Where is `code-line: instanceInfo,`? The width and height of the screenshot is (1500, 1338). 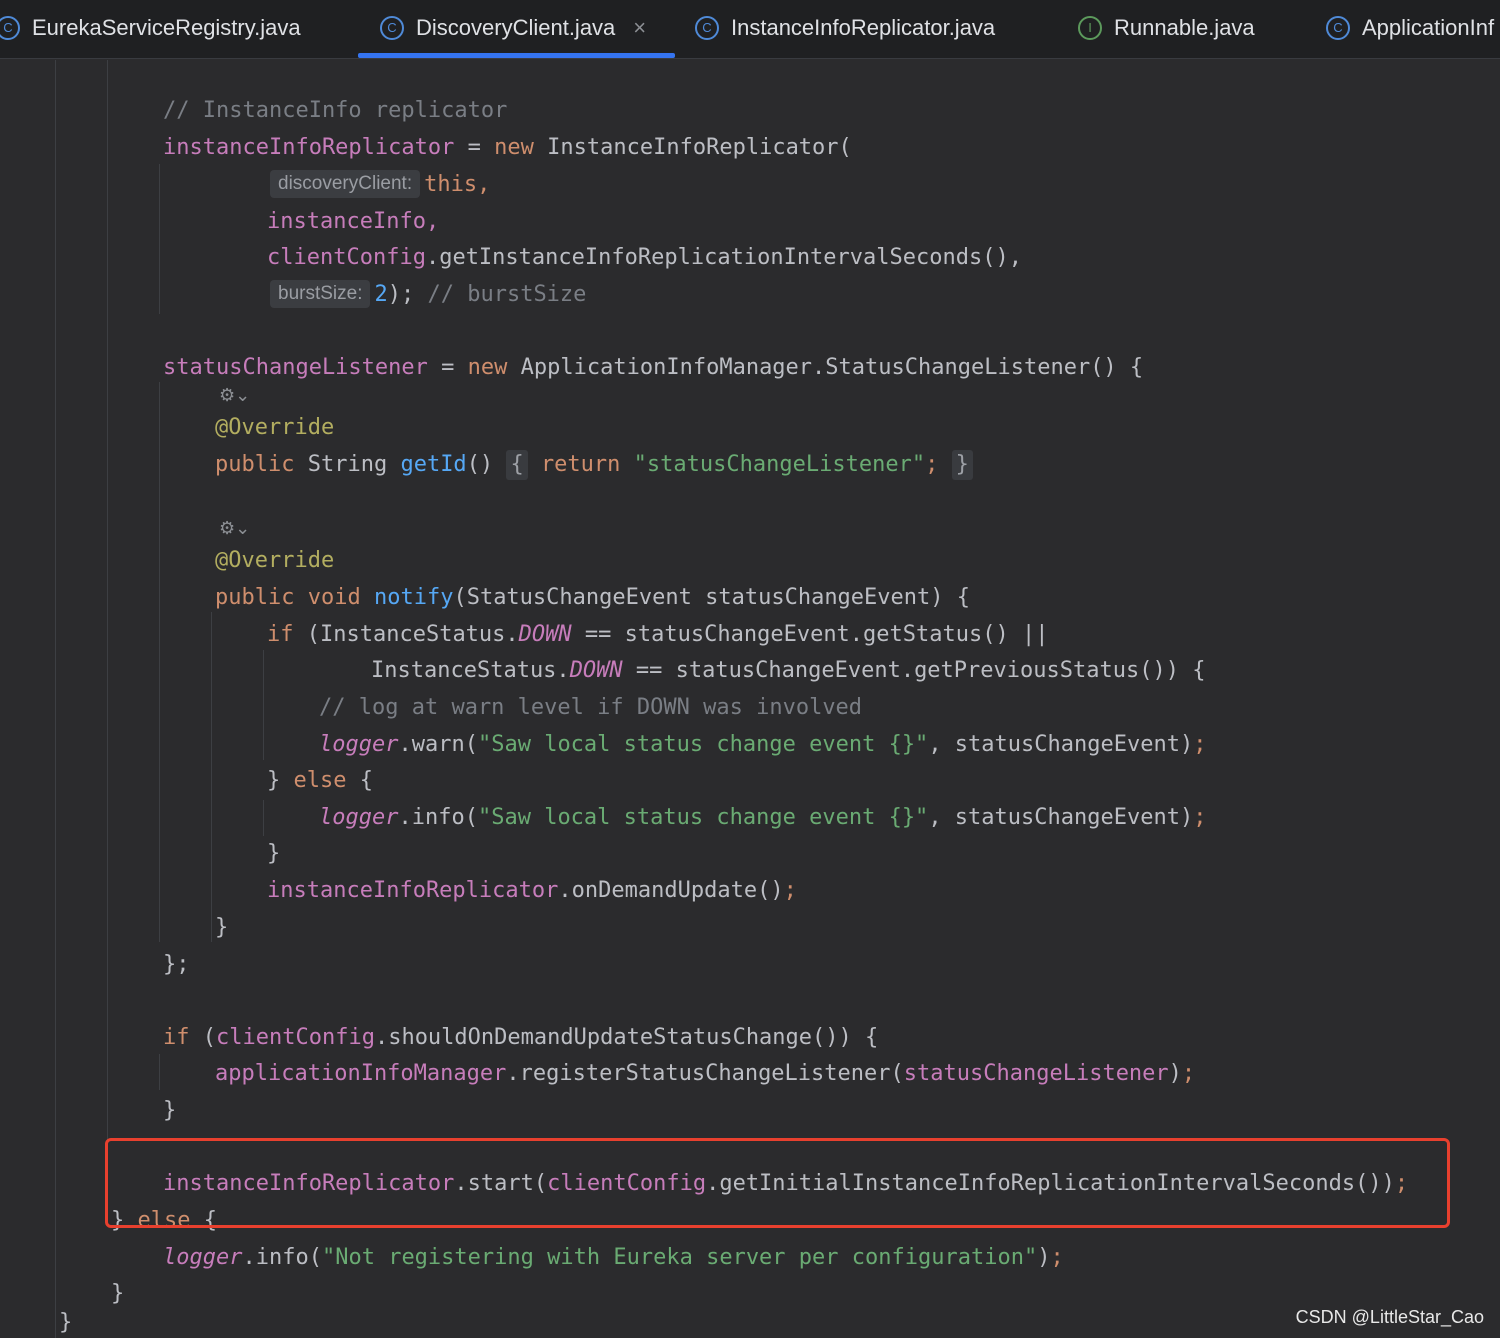
code-line: instanceInfo, is located at coordinates (353, 222).